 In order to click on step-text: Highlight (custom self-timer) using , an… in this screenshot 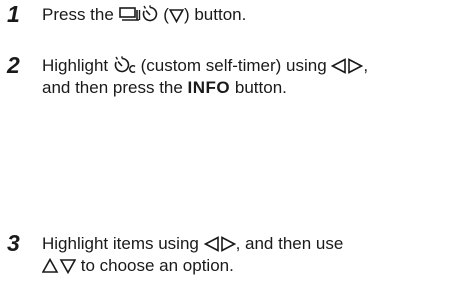, I will do `click(248, 77)`.